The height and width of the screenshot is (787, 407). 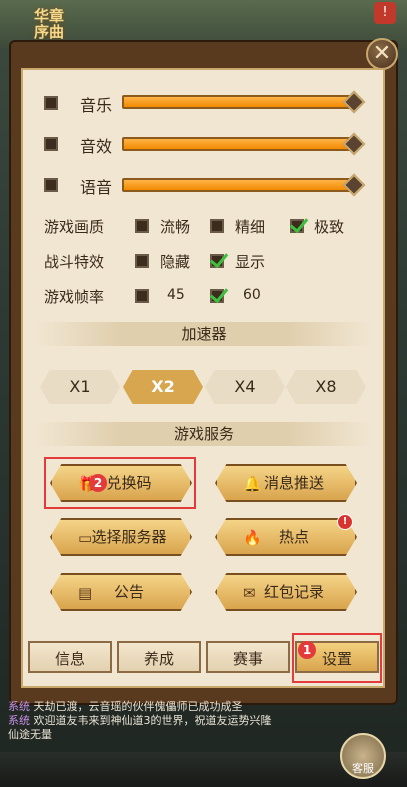 I want to click on fps-45-checkbox, so click(x=142, y=296).